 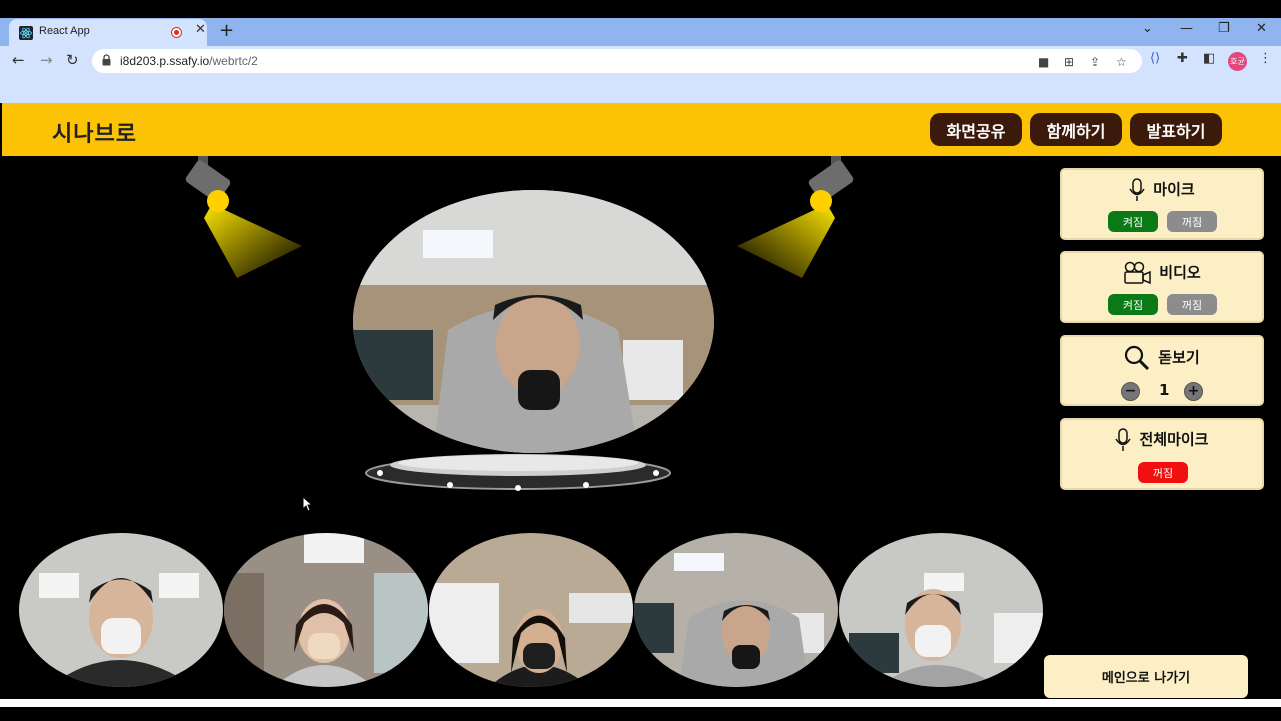 What do you see at coordinates (200, 29) in the screenshot?
I see `close-tab-icon: ✕` at bounding box center [200, 29].